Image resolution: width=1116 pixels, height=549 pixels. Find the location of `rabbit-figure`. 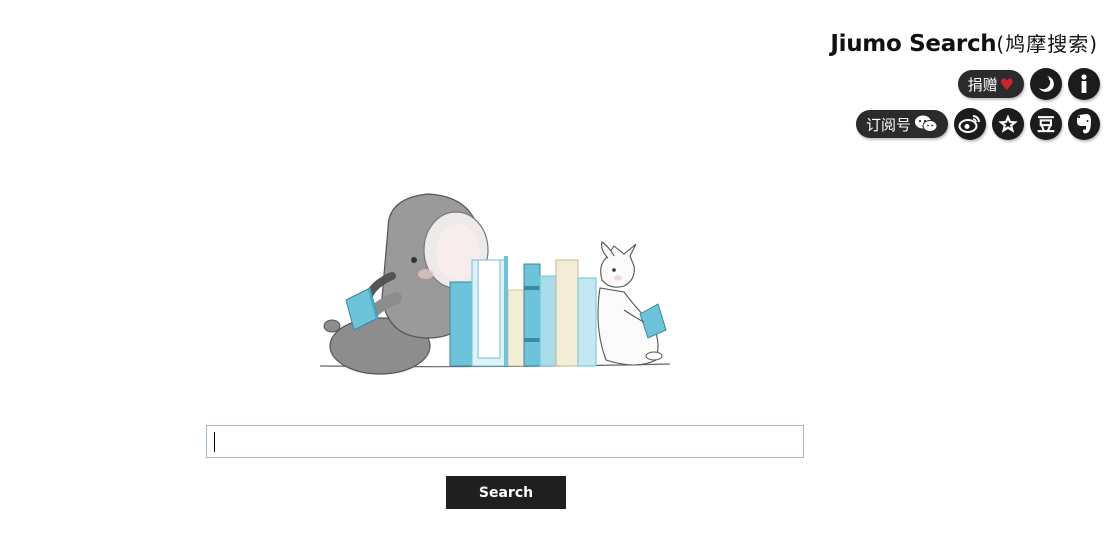

rabbit-figure is located at coordinates (632, 303).